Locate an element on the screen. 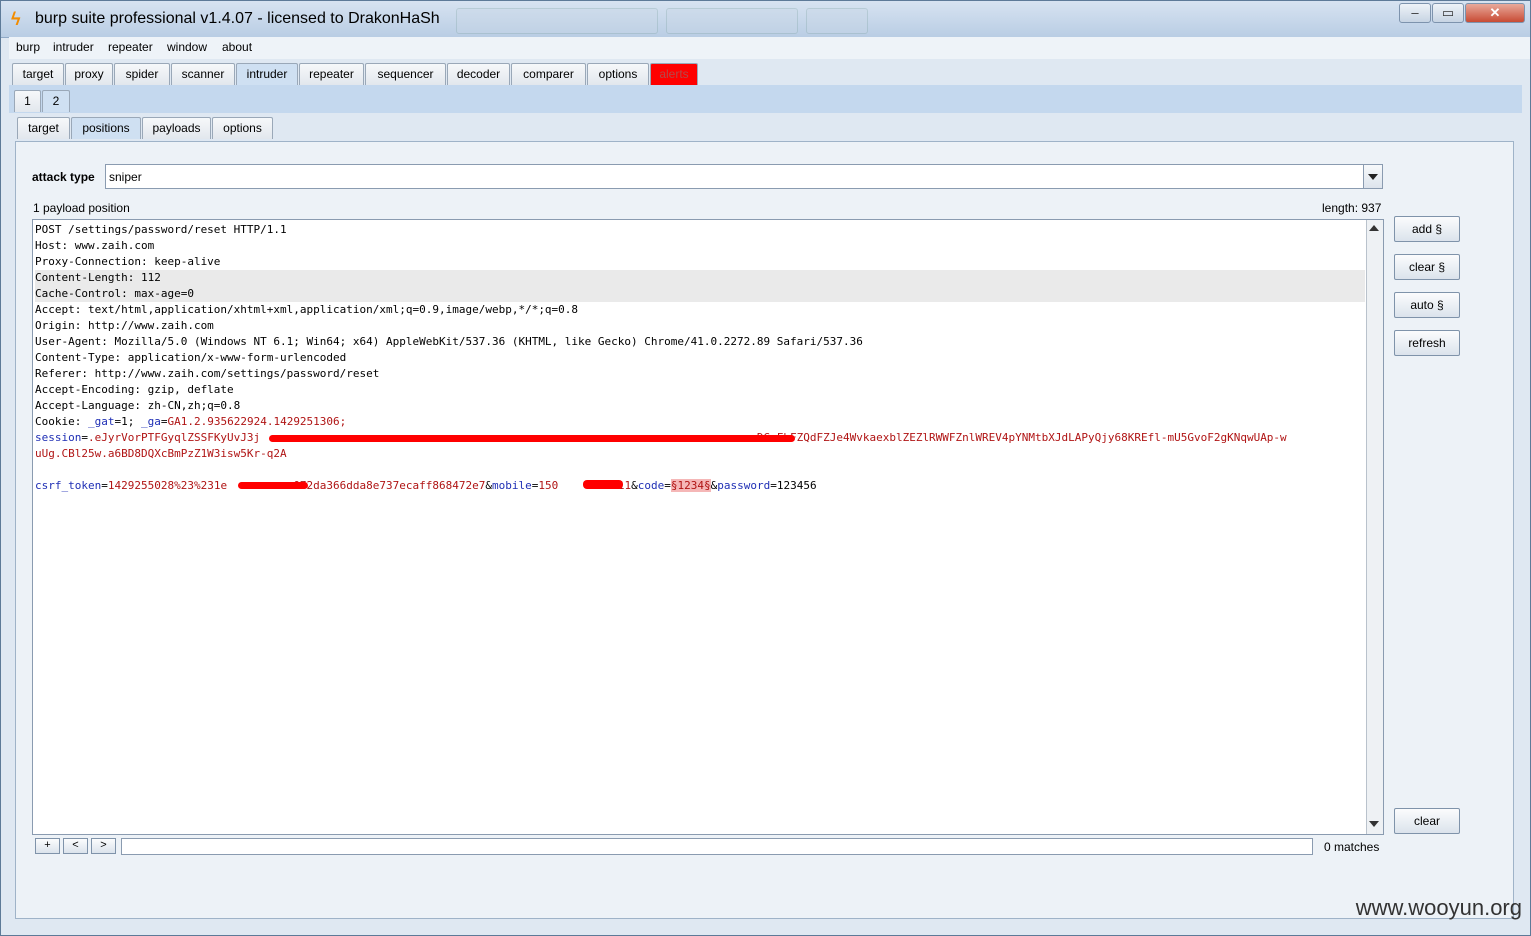 The image size is (1531, 936). request-line: POST /settings/password/reset HTTP/1.1 is located at coordinates (700, 230).